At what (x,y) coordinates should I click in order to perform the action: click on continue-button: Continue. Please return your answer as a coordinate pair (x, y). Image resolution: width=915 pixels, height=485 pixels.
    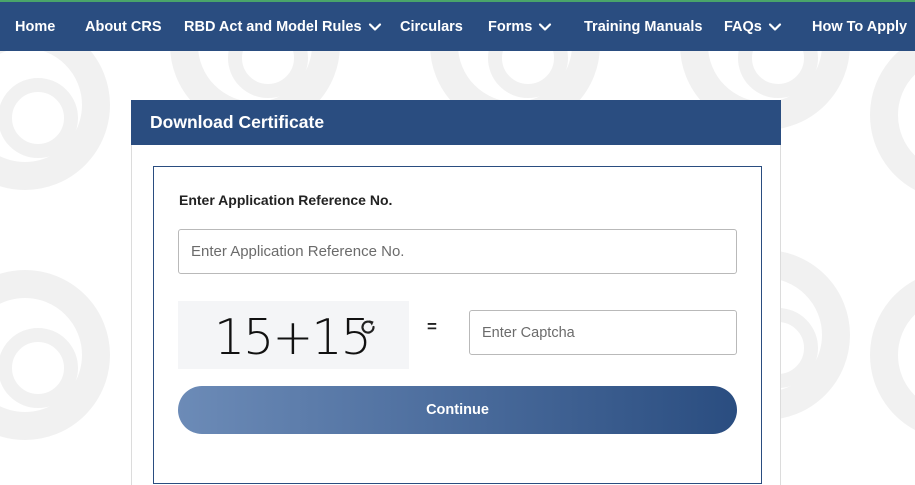
    Looking at the image, I should click on (457, 410).